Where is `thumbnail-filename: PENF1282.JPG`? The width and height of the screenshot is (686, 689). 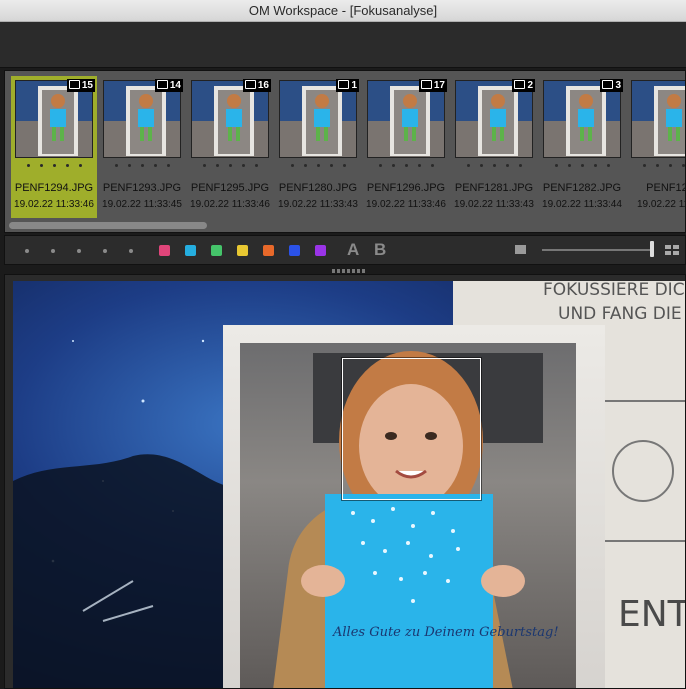 thumbnail-filename: PENF1282.JPG is located at coordinates (582, 188).